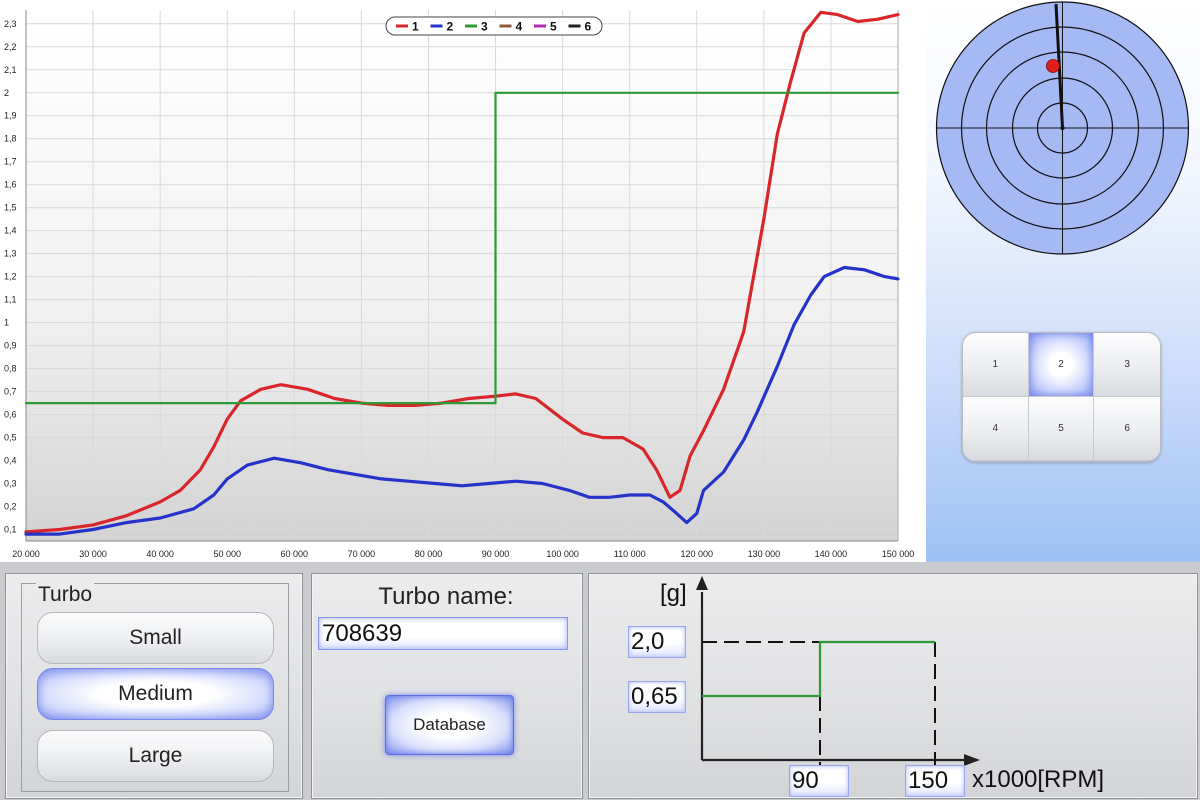 This screenshot has width=1200, height=800. I want to click on keypad-key-1: 1, so click(996, 365).